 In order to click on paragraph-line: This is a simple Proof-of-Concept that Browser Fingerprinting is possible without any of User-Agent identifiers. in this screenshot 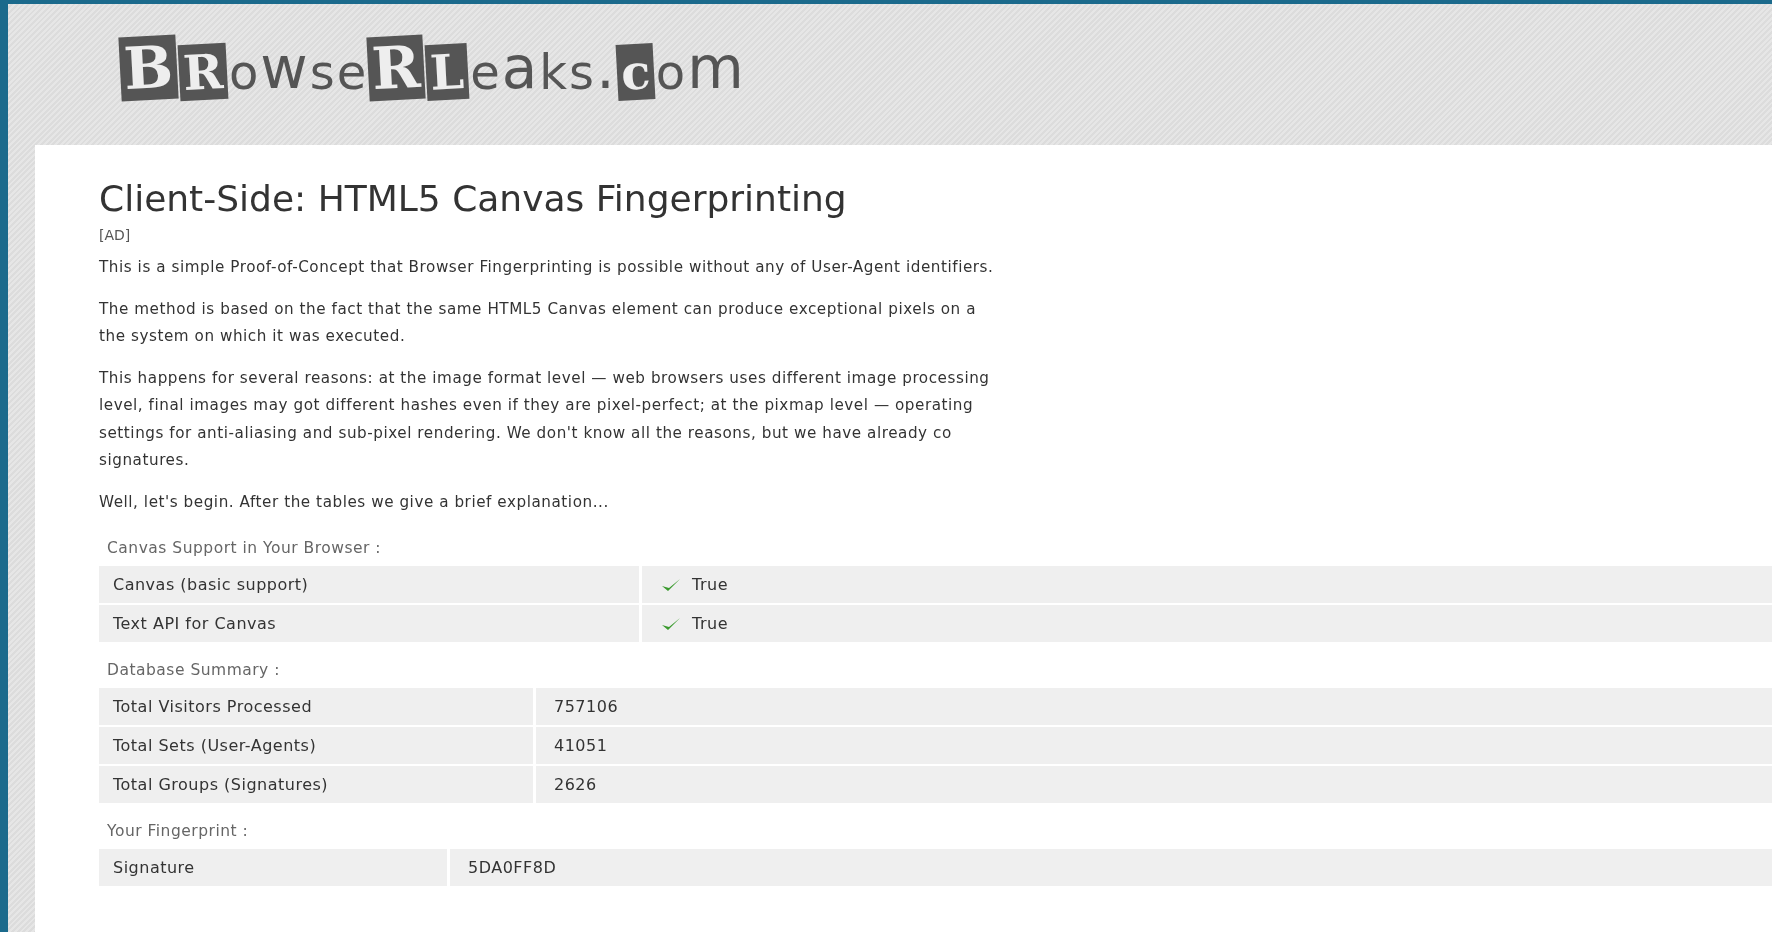, I will do `click(546, 267)`.